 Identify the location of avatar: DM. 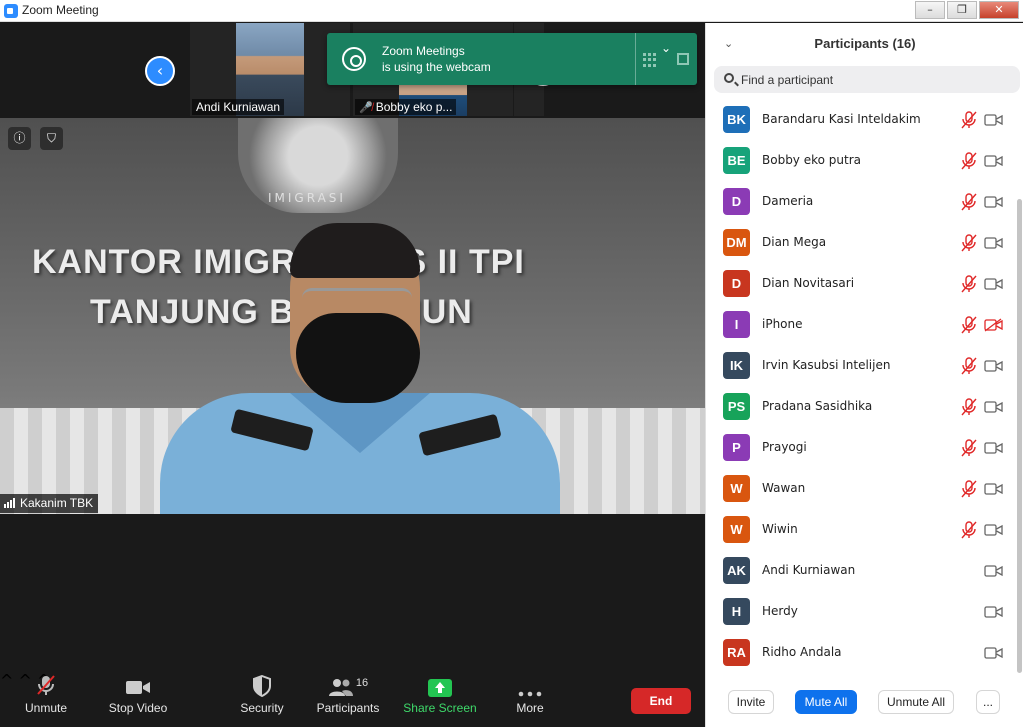
(736, 242).